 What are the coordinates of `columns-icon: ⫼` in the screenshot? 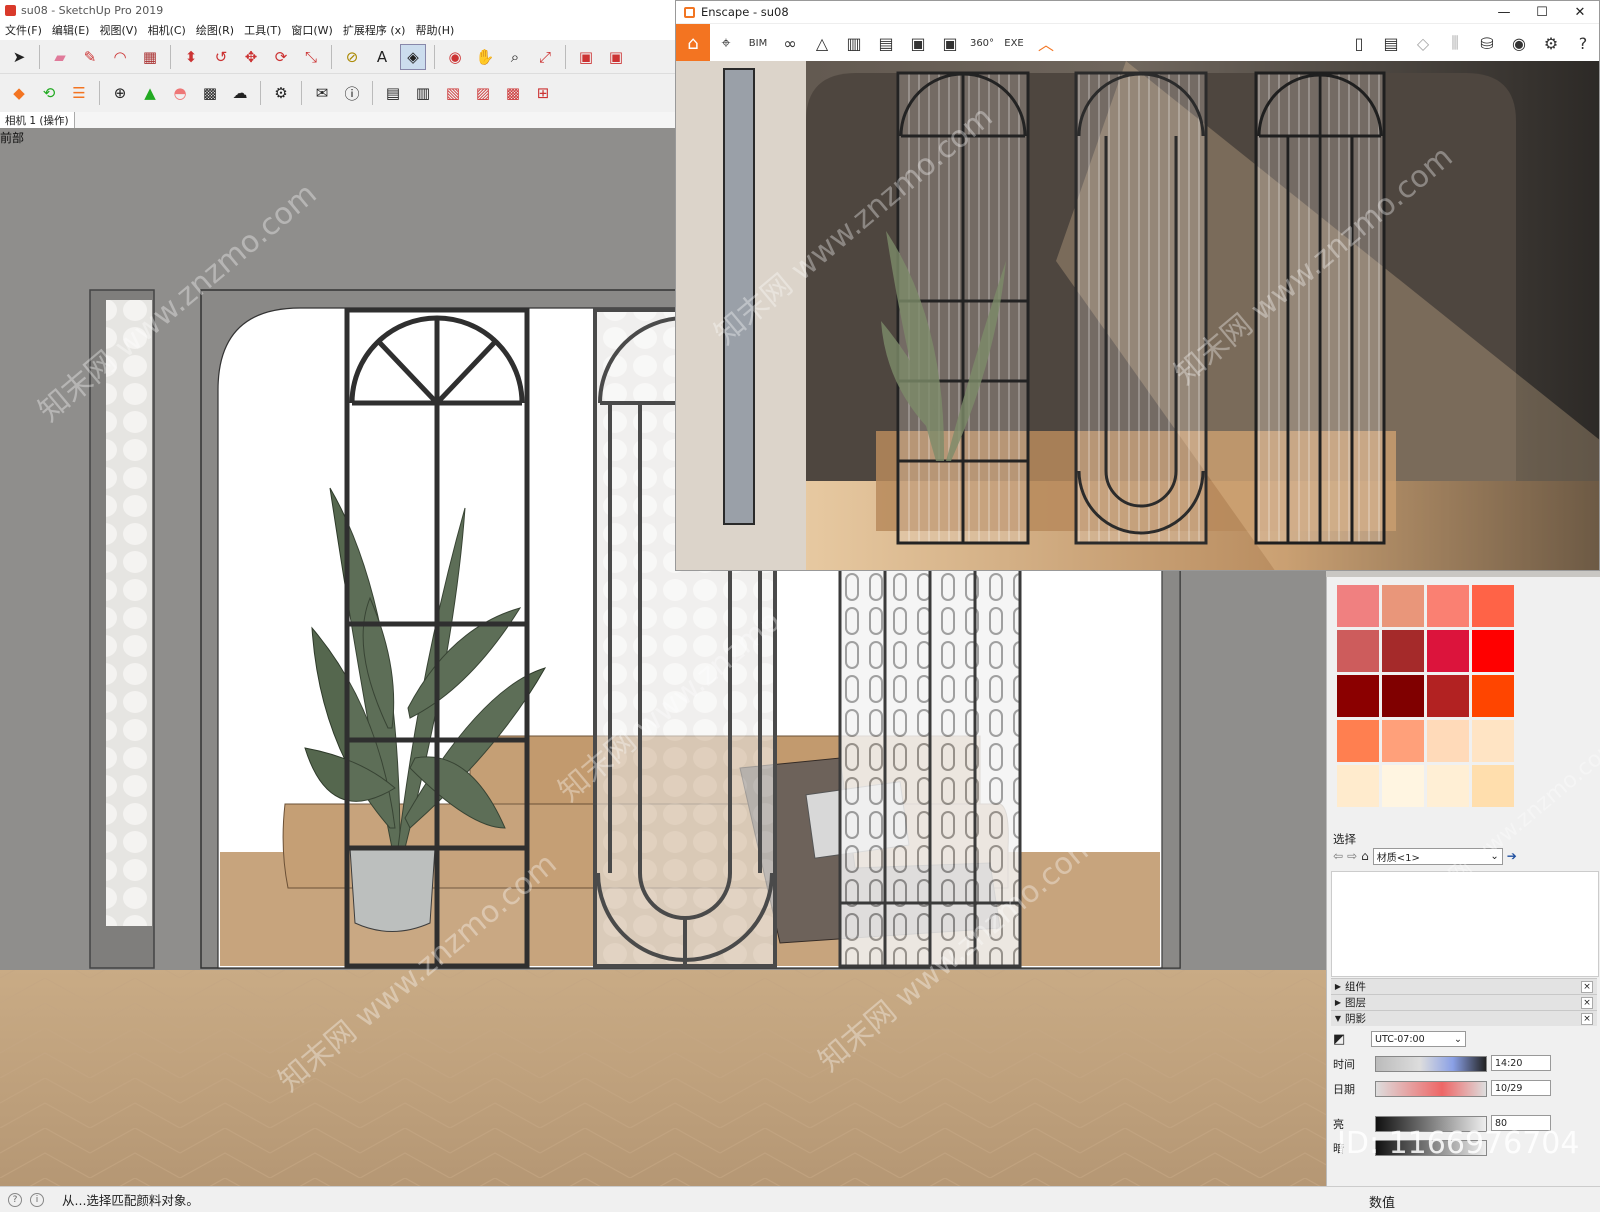 It's located at (1455, 43).